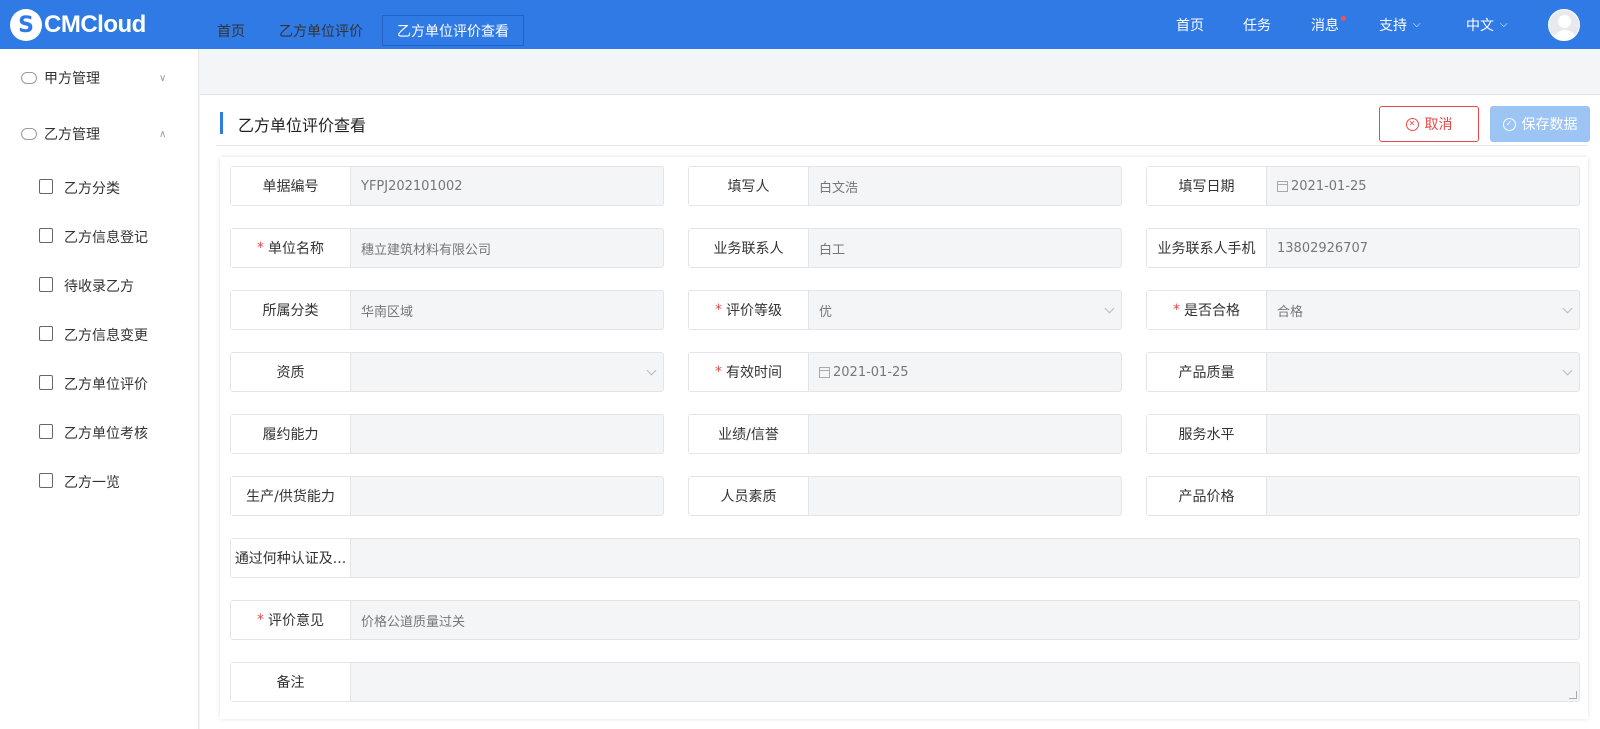  Describe the element at coordinates (965, 620) in the screenshot. I see `opinion-input: 价格公道质量过关` at that location.